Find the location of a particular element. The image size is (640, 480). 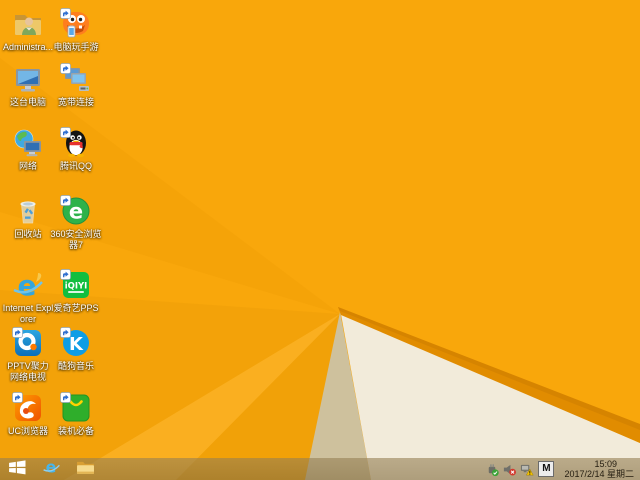

desktop-icon-iqiyi-pps: iQIYI 爱奇艺PPS is located at coordinates (76, 291).